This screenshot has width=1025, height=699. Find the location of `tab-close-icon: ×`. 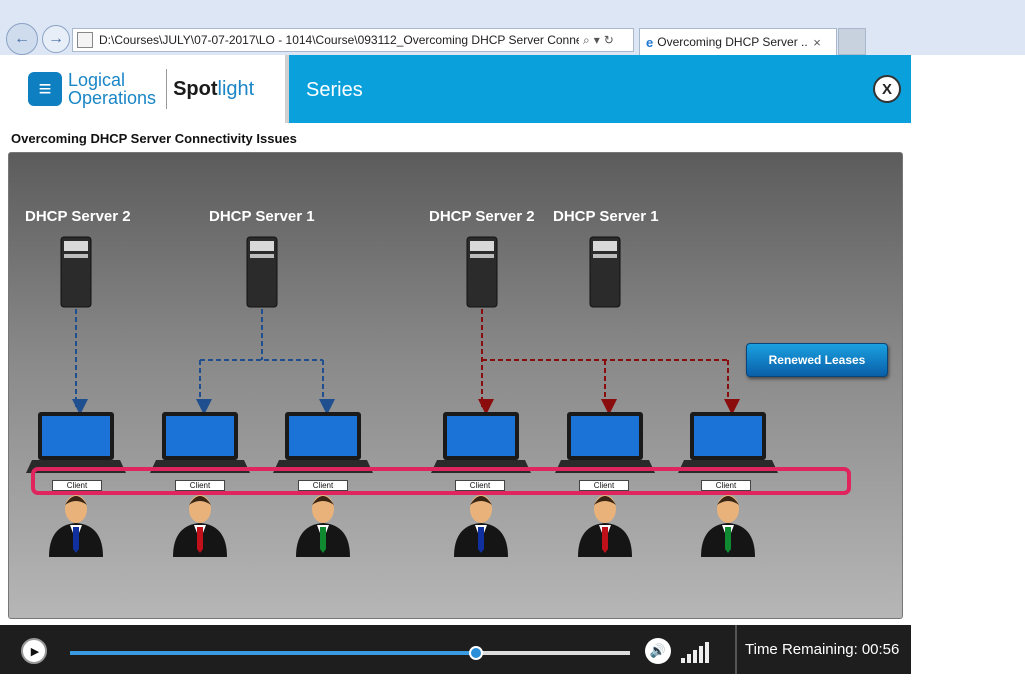

tab-close-icon: × is located at coordinates (817, 42).